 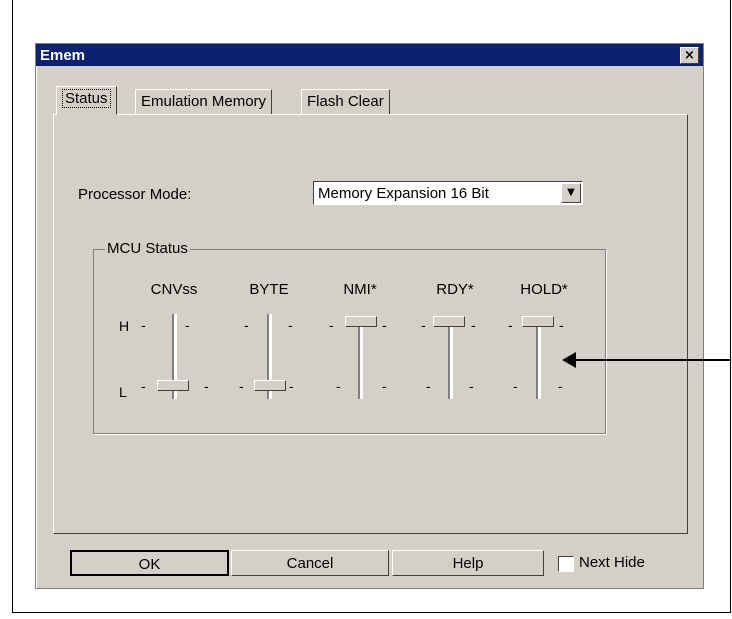 I want to click on help-button: Help, so click(x=468, y=563).